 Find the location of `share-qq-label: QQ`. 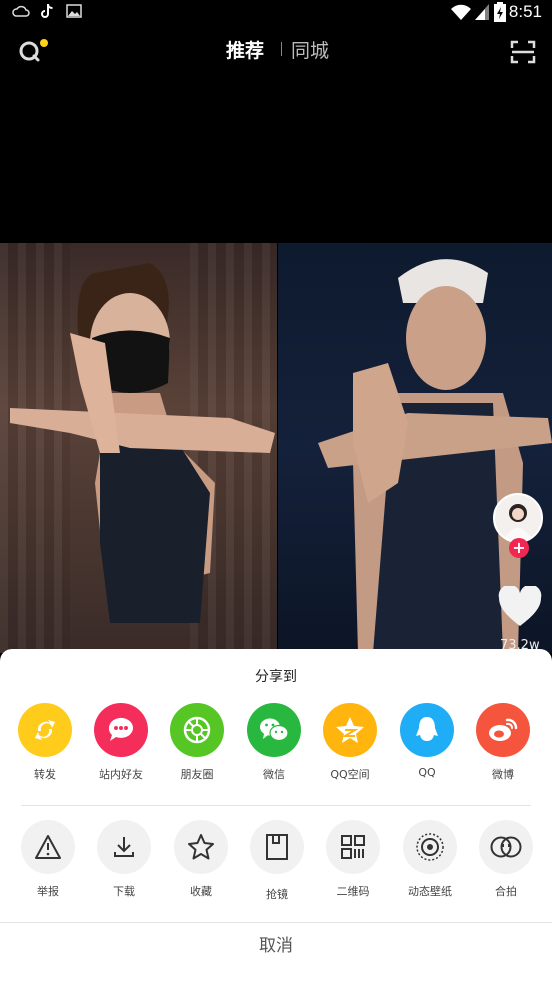

share-qq-label: QQ is located at coordinates (427, 772).